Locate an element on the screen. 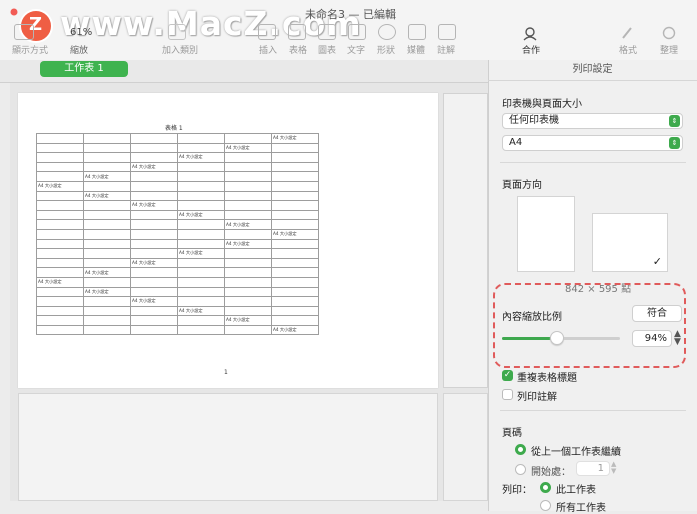 The image size is (697, 514). preview-page-next is located at coordinates (465, 240).